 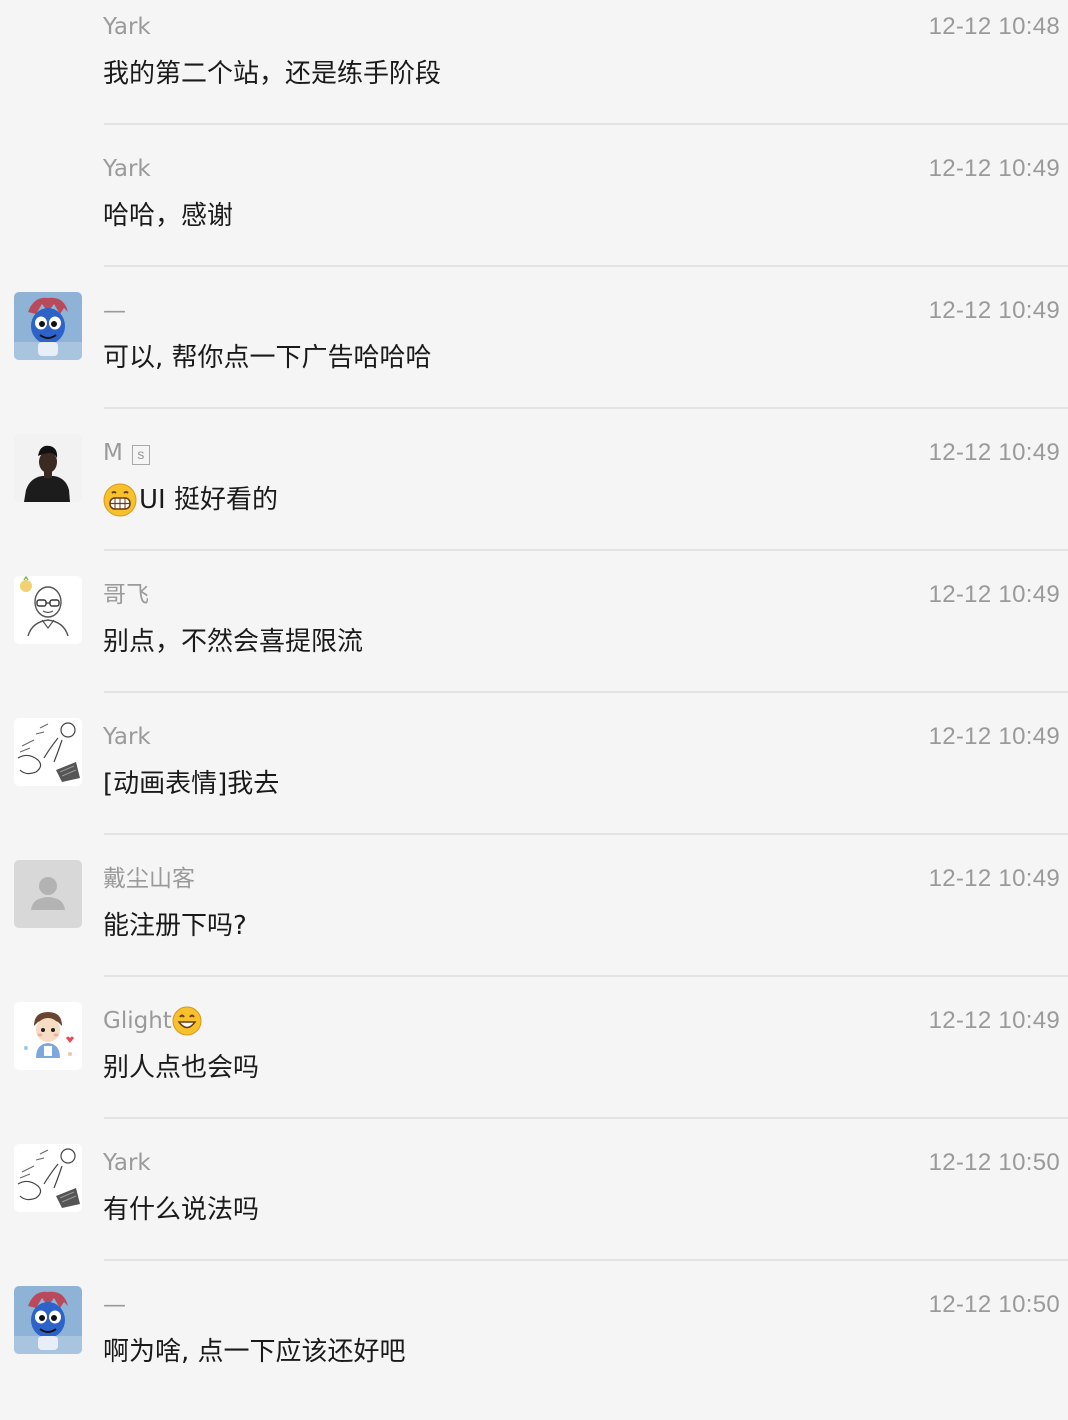 What do you see at coordinates (48, 1036) in the screenshot?
I see `cartoon-boy-avatar` at bounding box center [48, 1036].